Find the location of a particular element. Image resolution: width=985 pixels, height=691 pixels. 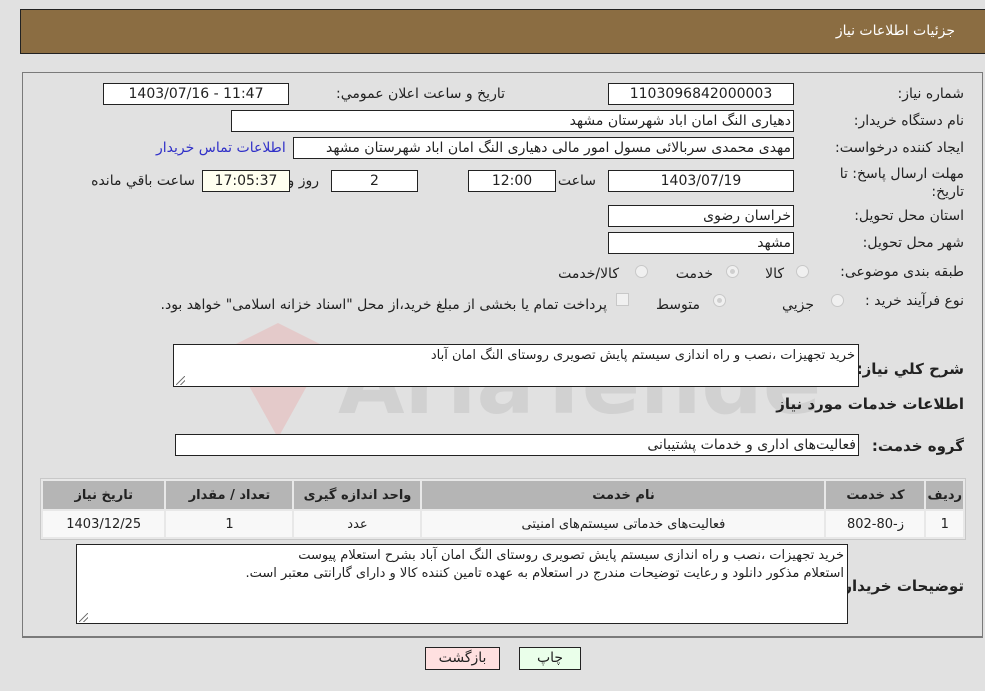

cell-row-number: 1 is located at coordinates (944, 524).